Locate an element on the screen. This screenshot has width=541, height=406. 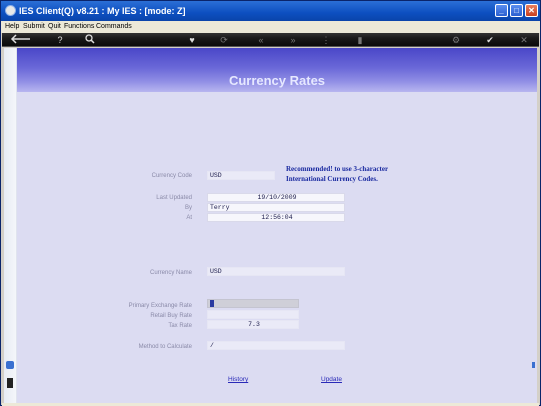
refresh-icon: ⟳ is located at coordinates (224, 40).